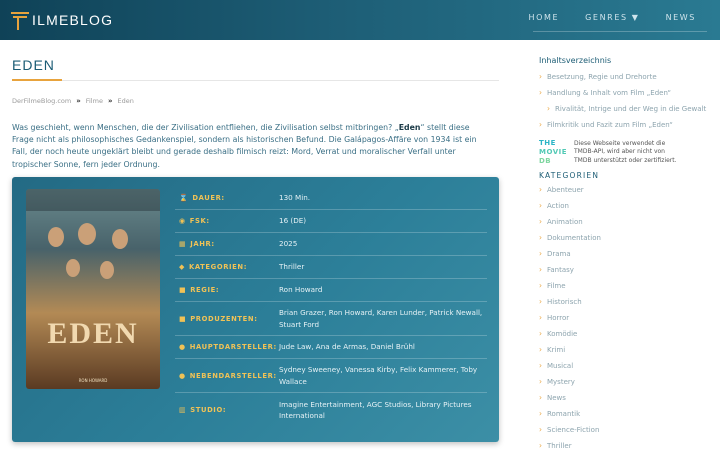 This screenshot has width=720, height=450. Describe the element at coordinates (301, 290) in the screenshot. I see `detail-value: Ron Howard` at that location.